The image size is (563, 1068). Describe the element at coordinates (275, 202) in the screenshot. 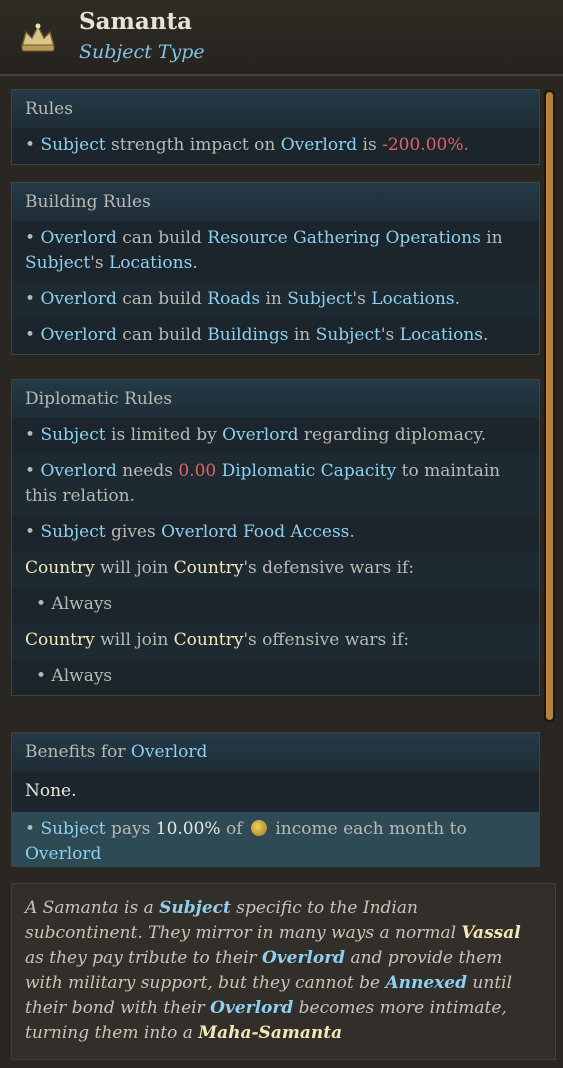

I see `section-heading: Building Rules` at that location.